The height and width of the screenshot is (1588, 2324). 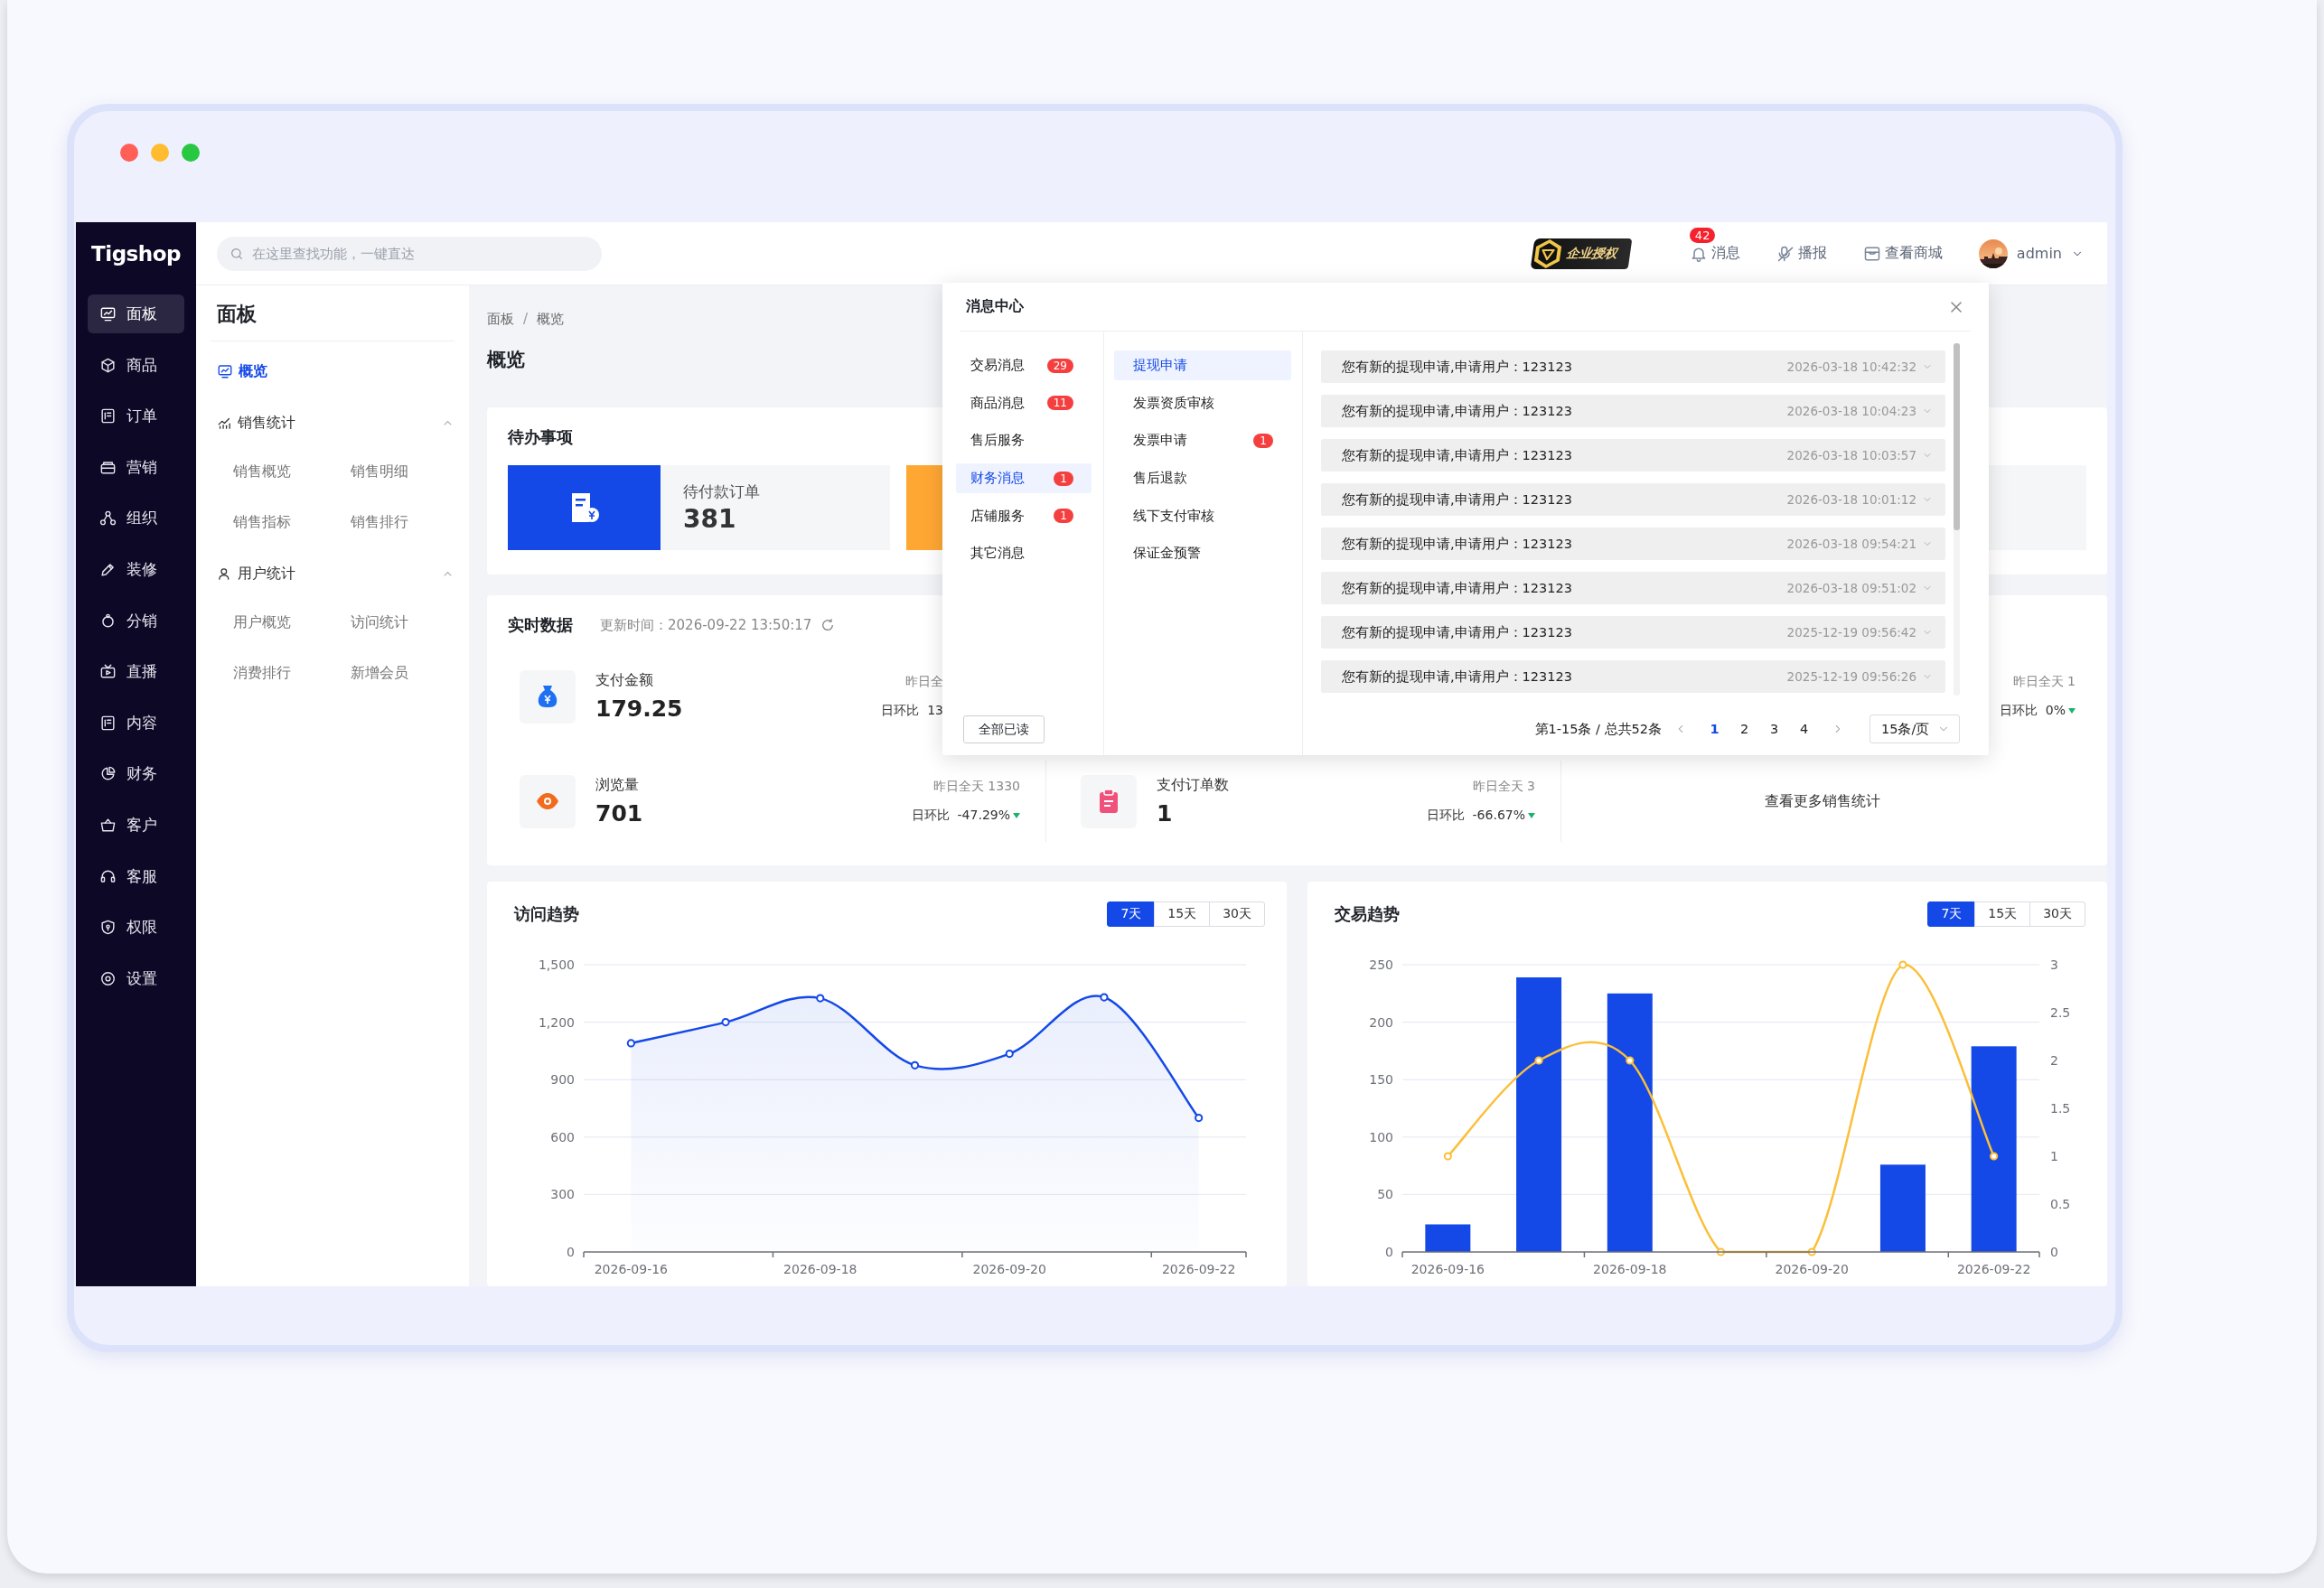 I want to click on message-category: 其它消息, so click(x=1024, y=553).